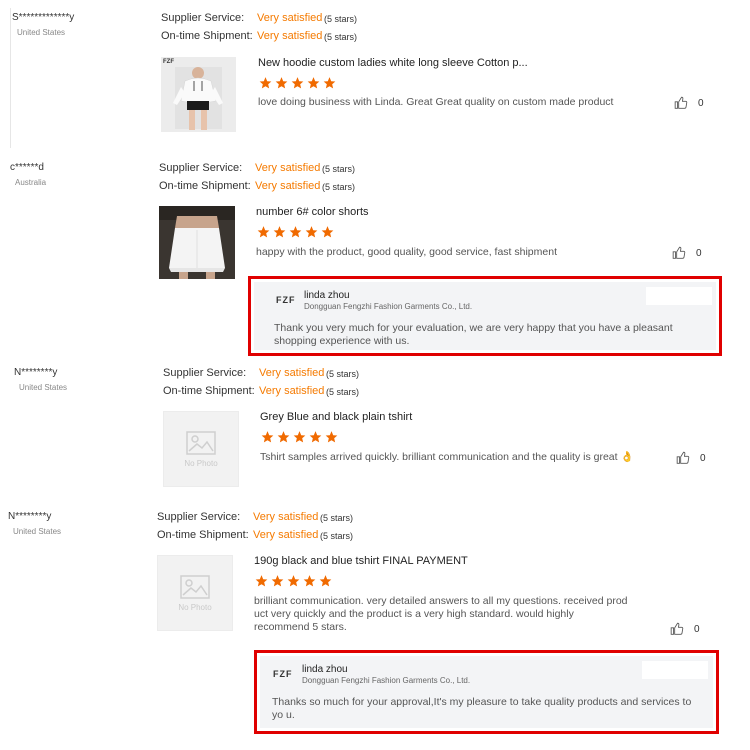  Describe the element at coordinates (168, 62) in the screenshot. I see `image-logo: FZF` at that location.